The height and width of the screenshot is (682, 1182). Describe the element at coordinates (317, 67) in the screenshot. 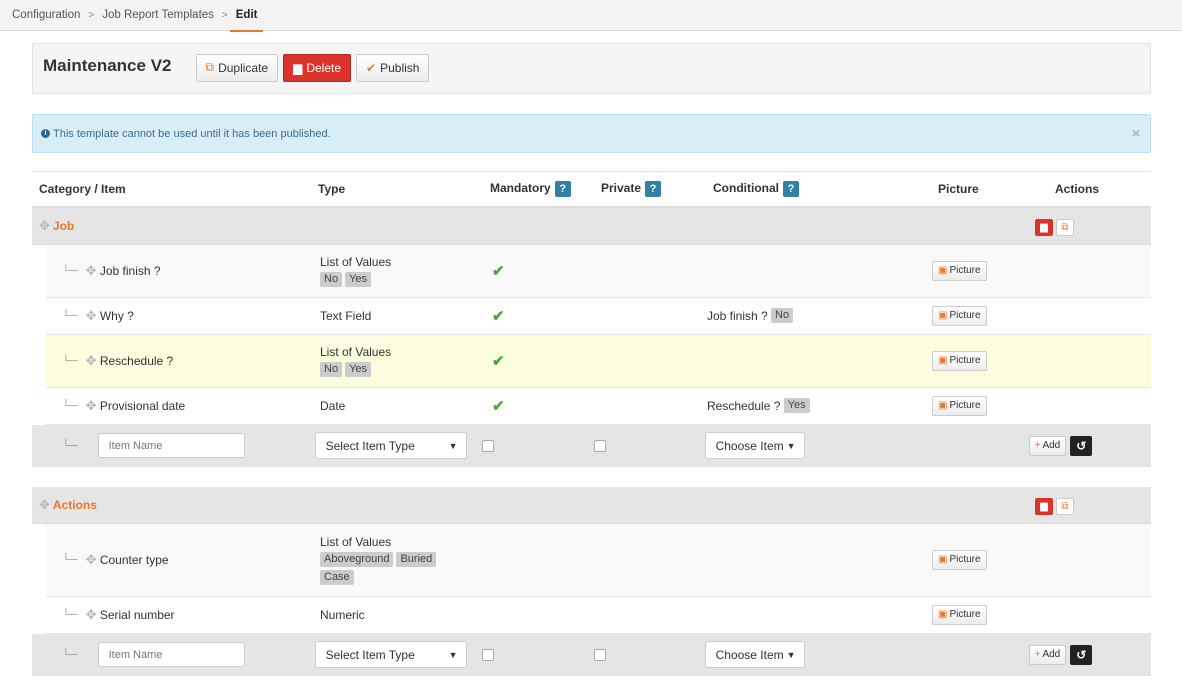

I see `delete-button: ▆ Delete` at that location.